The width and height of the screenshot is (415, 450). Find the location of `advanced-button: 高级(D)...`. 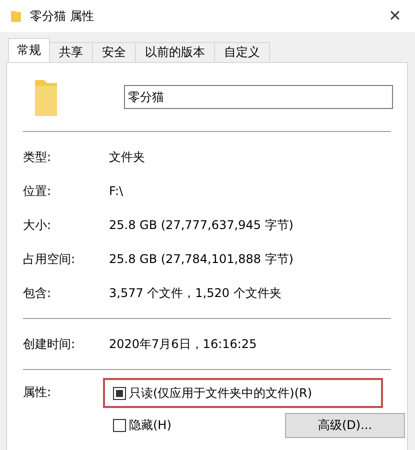

advanced-button: 高级(D)... is located at coordinates (345, 425).